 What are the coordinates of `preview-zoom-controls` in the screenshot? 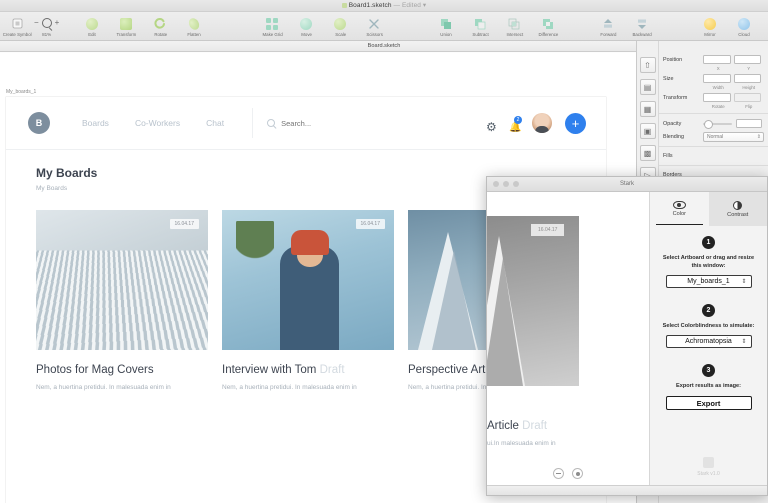 It's located at (568, 473).